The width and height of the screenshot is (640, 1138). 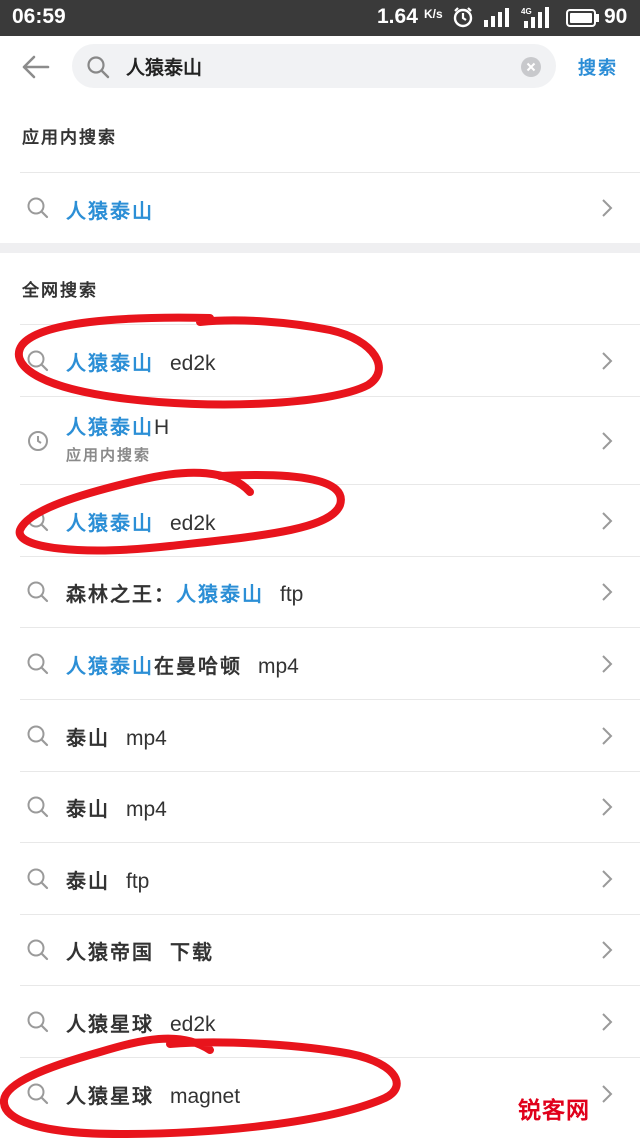 I want to click on search-header: 搜索, so click(x=320, y=68).